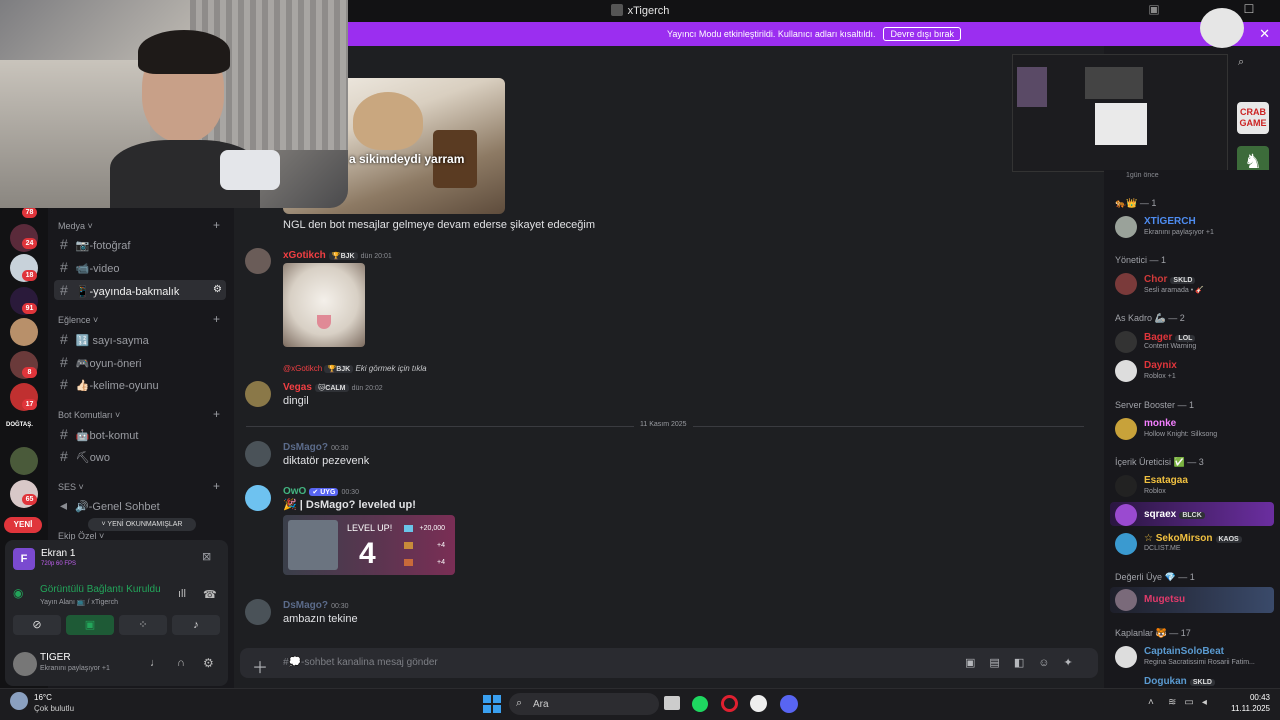  What do you see at coordinates (143, 625) in the screenshot?
I see `activities-button: ⁘` at bounding box center [143, 625].